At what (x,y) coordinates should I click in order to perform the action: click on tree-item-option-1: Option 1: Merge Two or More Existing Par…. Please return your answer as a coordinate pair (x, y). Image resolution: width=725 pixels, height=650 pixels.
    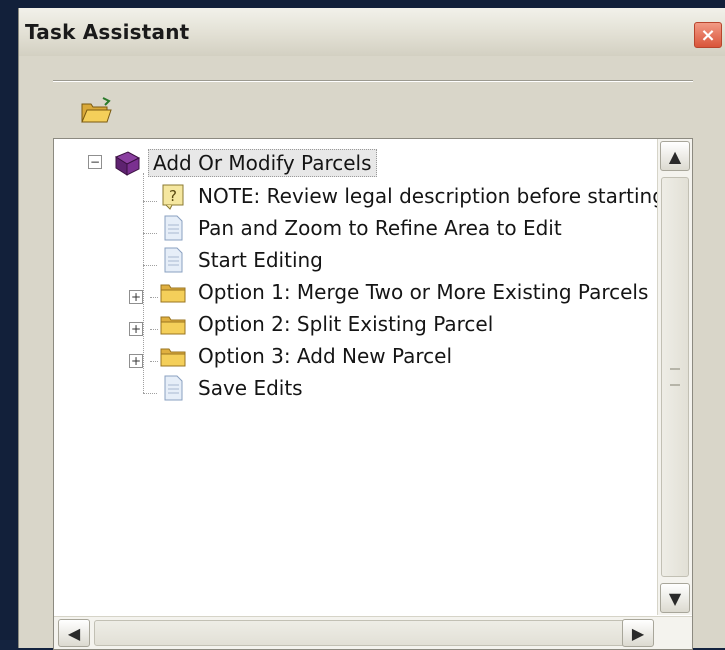
    Looking at the image, I should click on (405, 292).